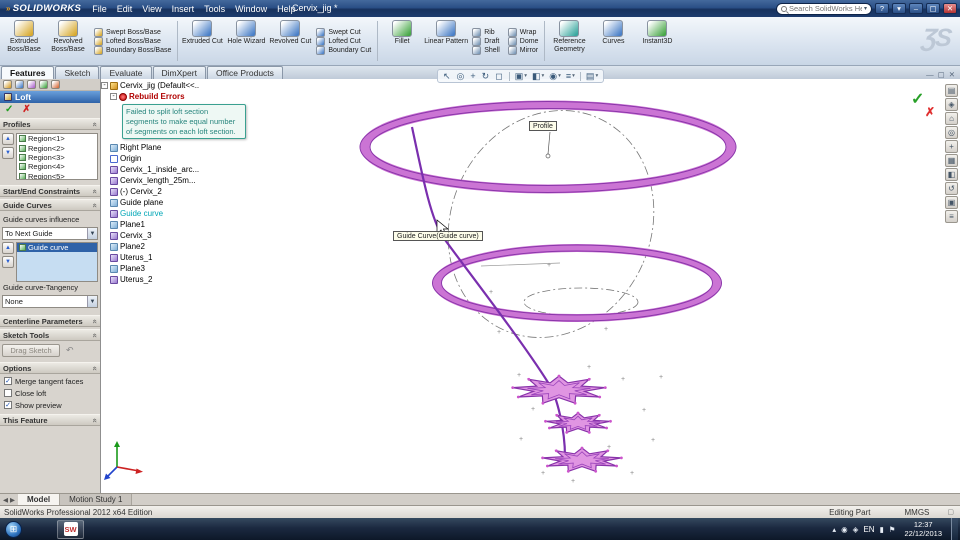 The image size is (960, 540). What do you see at coordinates (50, 124) in the screenshot?
I see `profiles-section-header: Profiles «` at bounding box center [50, 124].